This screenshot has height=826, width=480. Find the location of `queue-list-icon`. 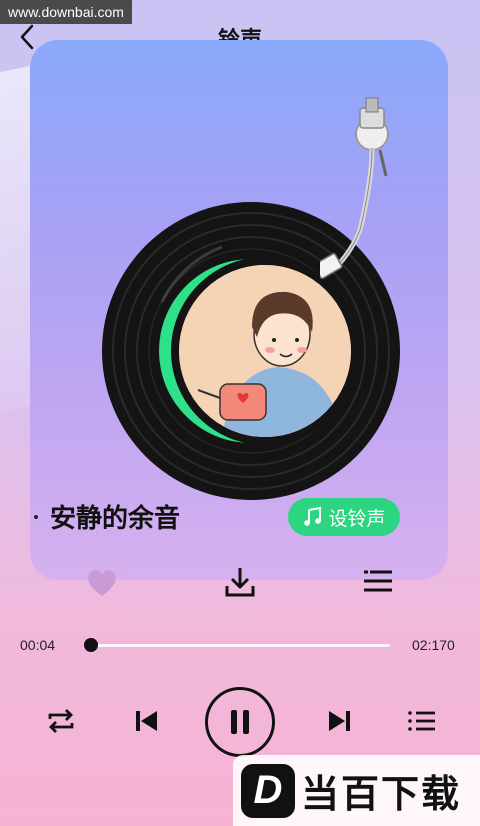

queue-list-icon is located at coordinates (421, 721).